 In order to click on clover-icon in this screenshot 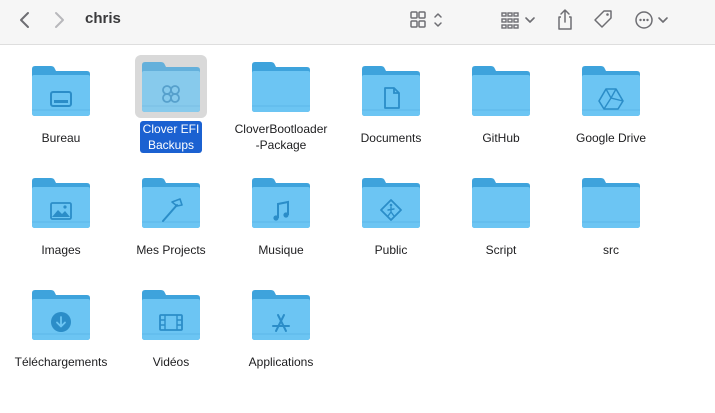, I will do `click(171, 86)`.